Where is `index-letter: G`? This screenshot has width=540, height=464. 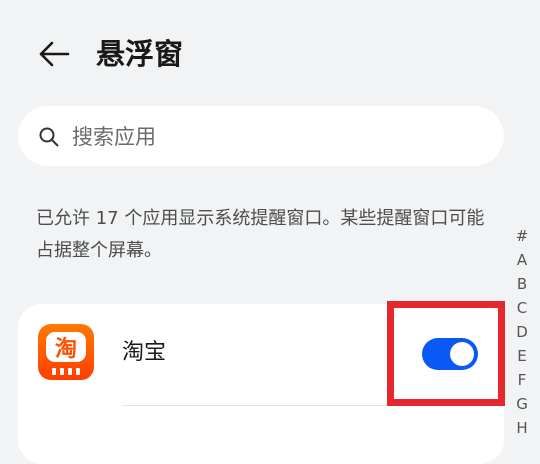
index-letter: G is located at coordinates (522, 404).